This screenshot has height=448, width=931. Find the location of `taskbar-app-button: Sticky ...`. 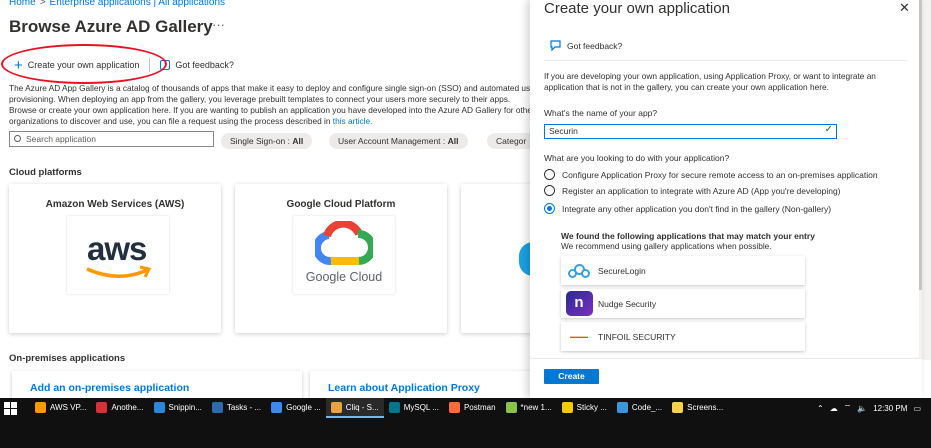

taskbar-app-button: Sticky ... is located at coordinates (584, 408).